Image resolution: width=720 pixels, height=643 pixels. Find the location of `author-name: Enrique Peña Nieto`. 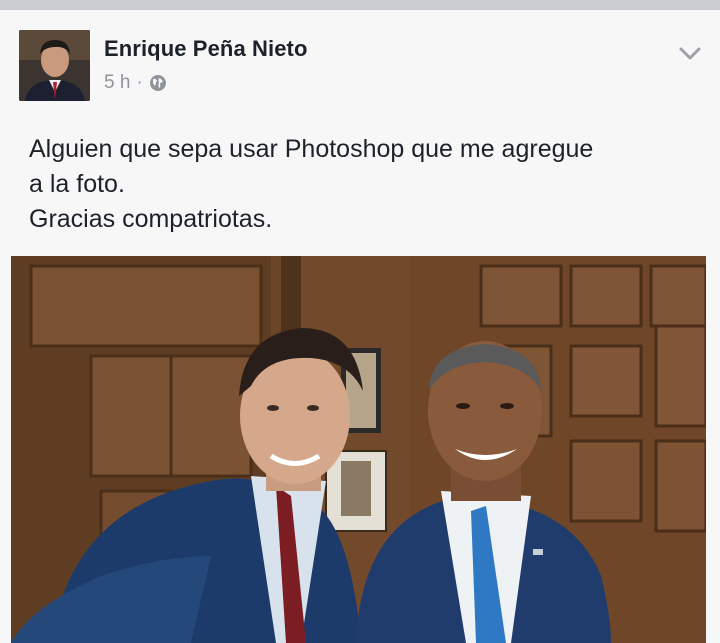

author-name: Enrique Peña Nieto is located at coordinates (206, 49).